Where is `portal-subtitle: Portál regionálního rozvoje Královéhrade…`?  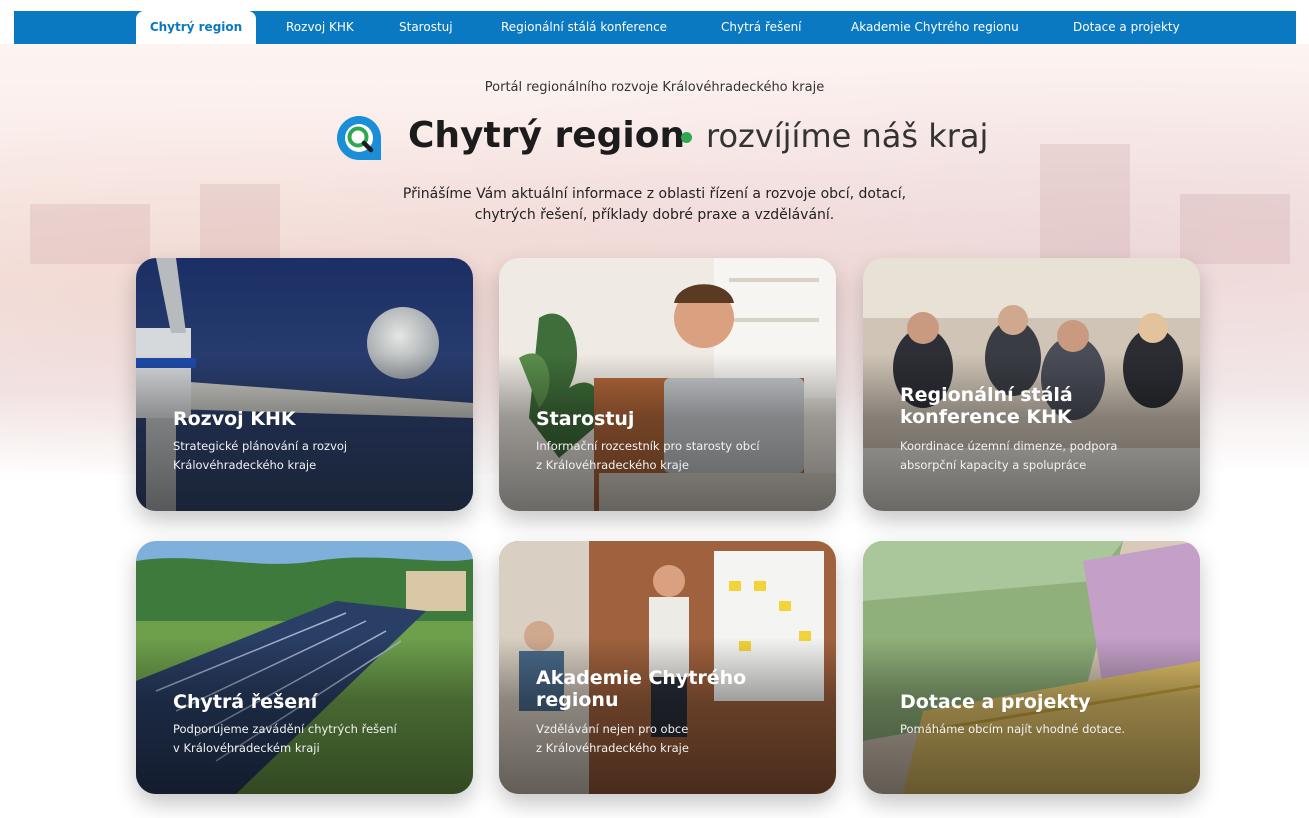 portal-subtitle: Portál regionálního rozvoje Královéhrade… is located at coordinates (654, 87).